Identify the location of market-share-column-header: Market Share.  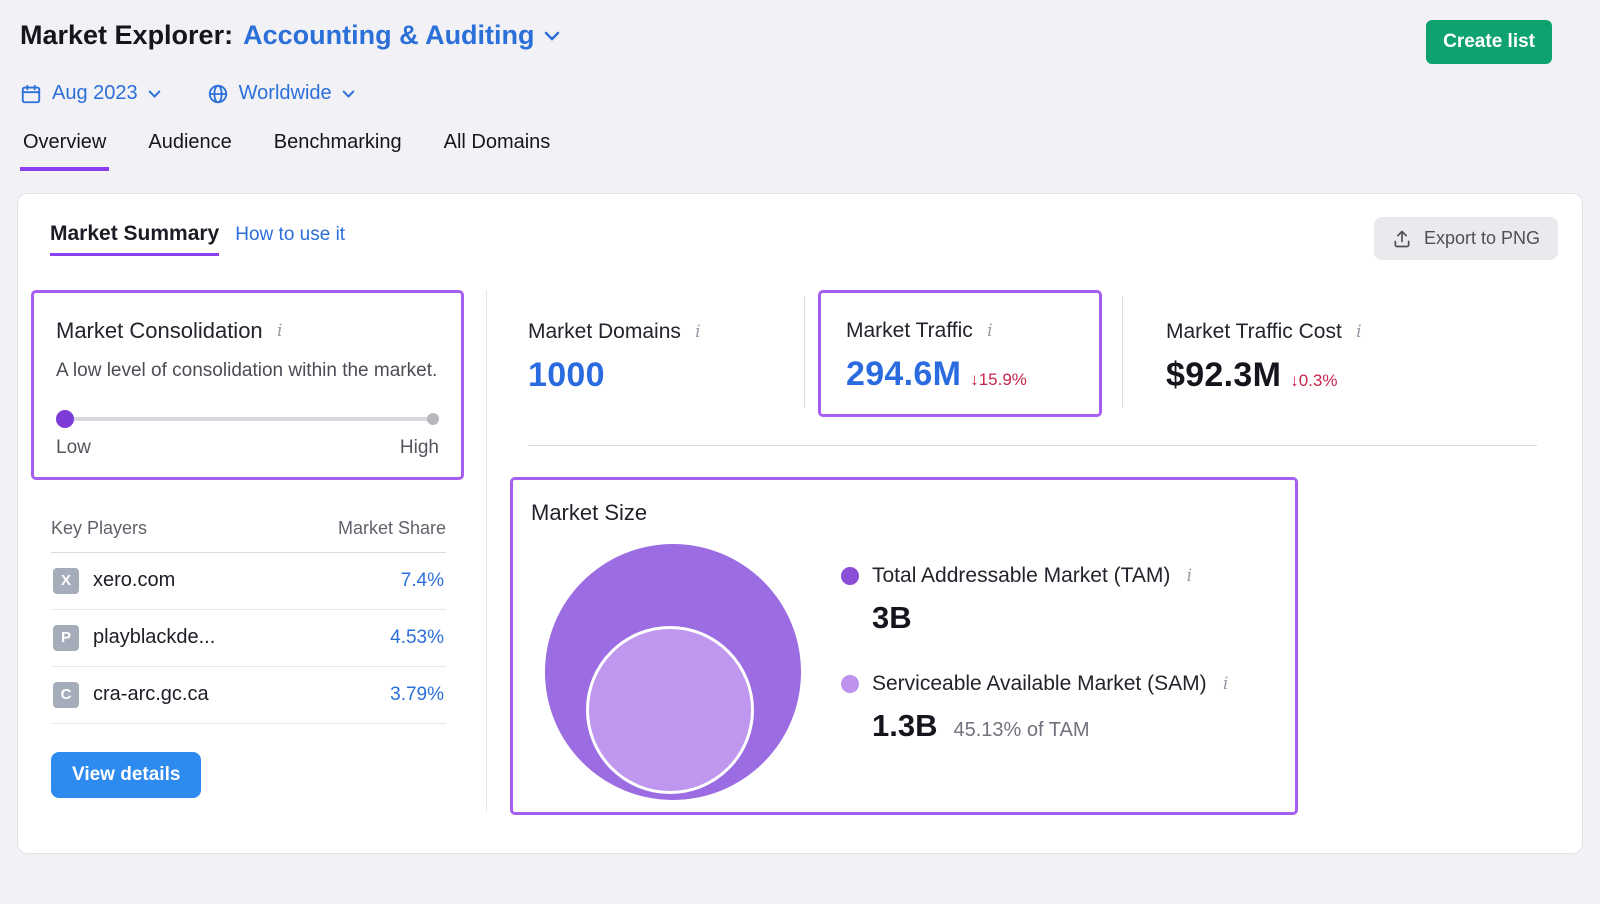
(391, 527).